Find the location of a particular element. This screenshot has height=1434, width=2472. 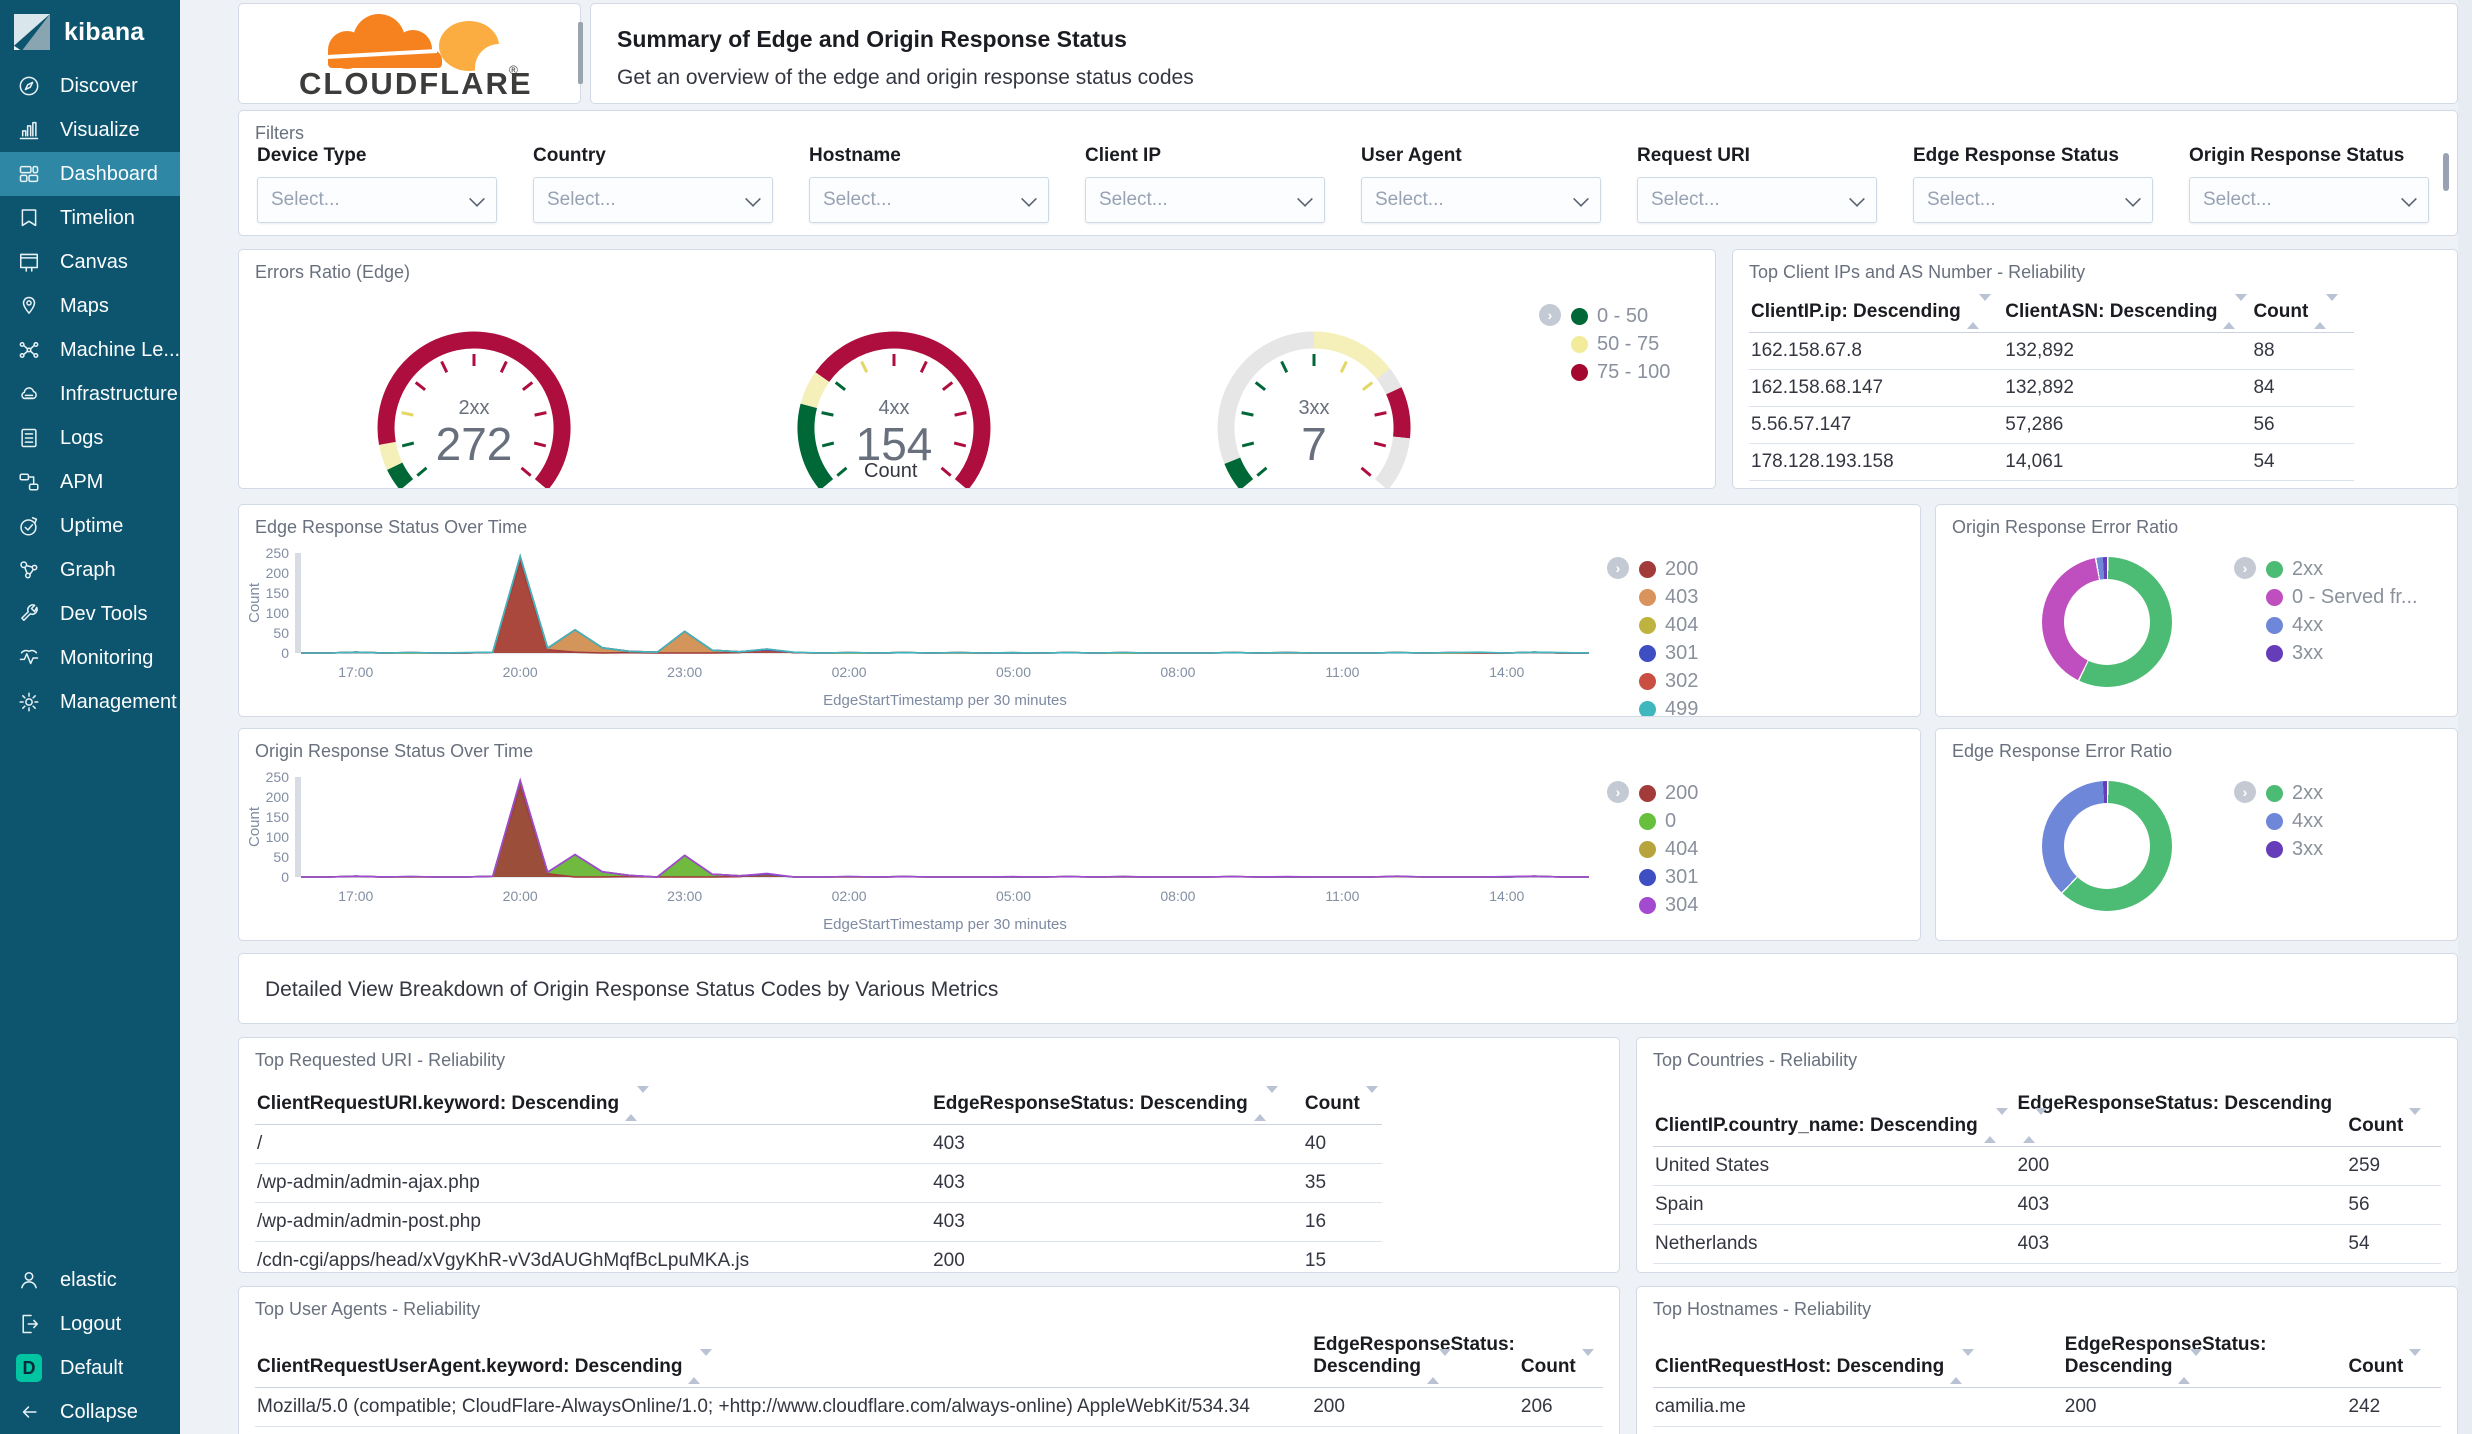

sidebar-item-graph: Graph is located at coordinates (90, 570).